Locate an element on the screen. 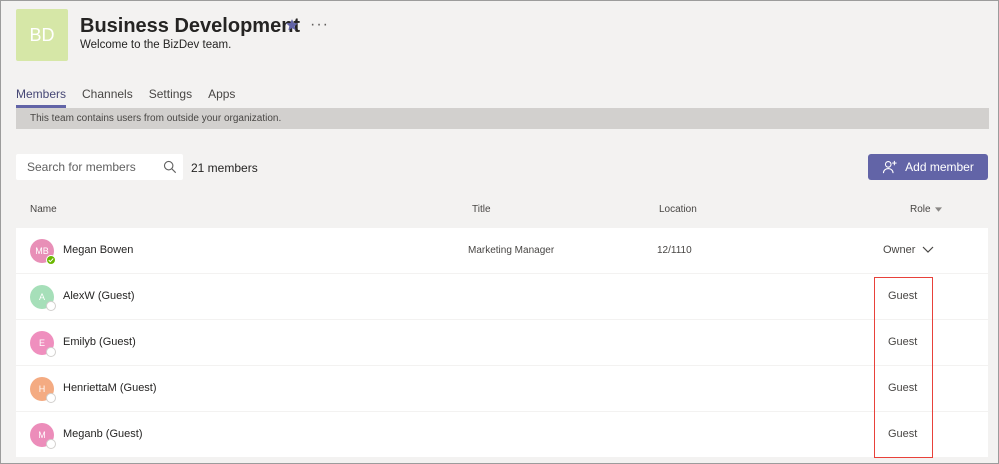 The image size is (999, 464). member-count: 21 members is located at coordinates (224, 168).